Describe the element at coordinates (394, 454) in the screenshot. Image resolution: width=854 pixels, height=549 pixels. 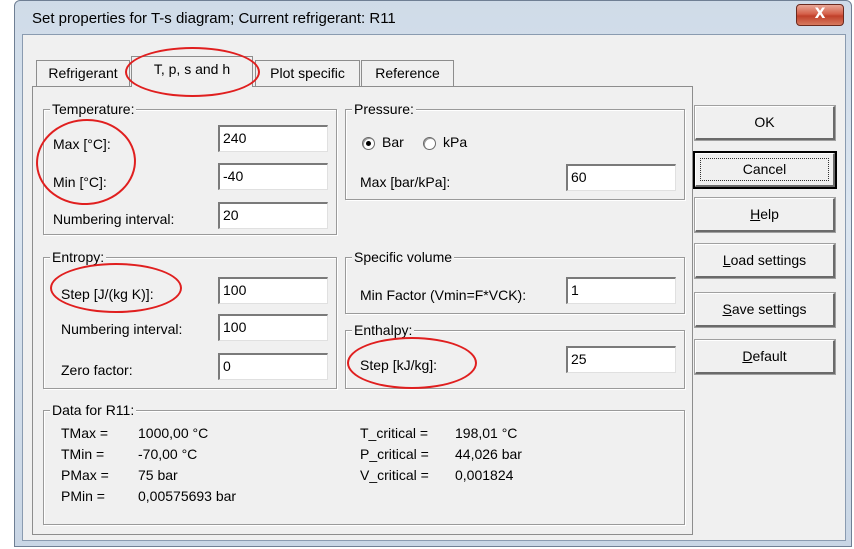
I see `data-name-p-critical: P_critical =` at that location.